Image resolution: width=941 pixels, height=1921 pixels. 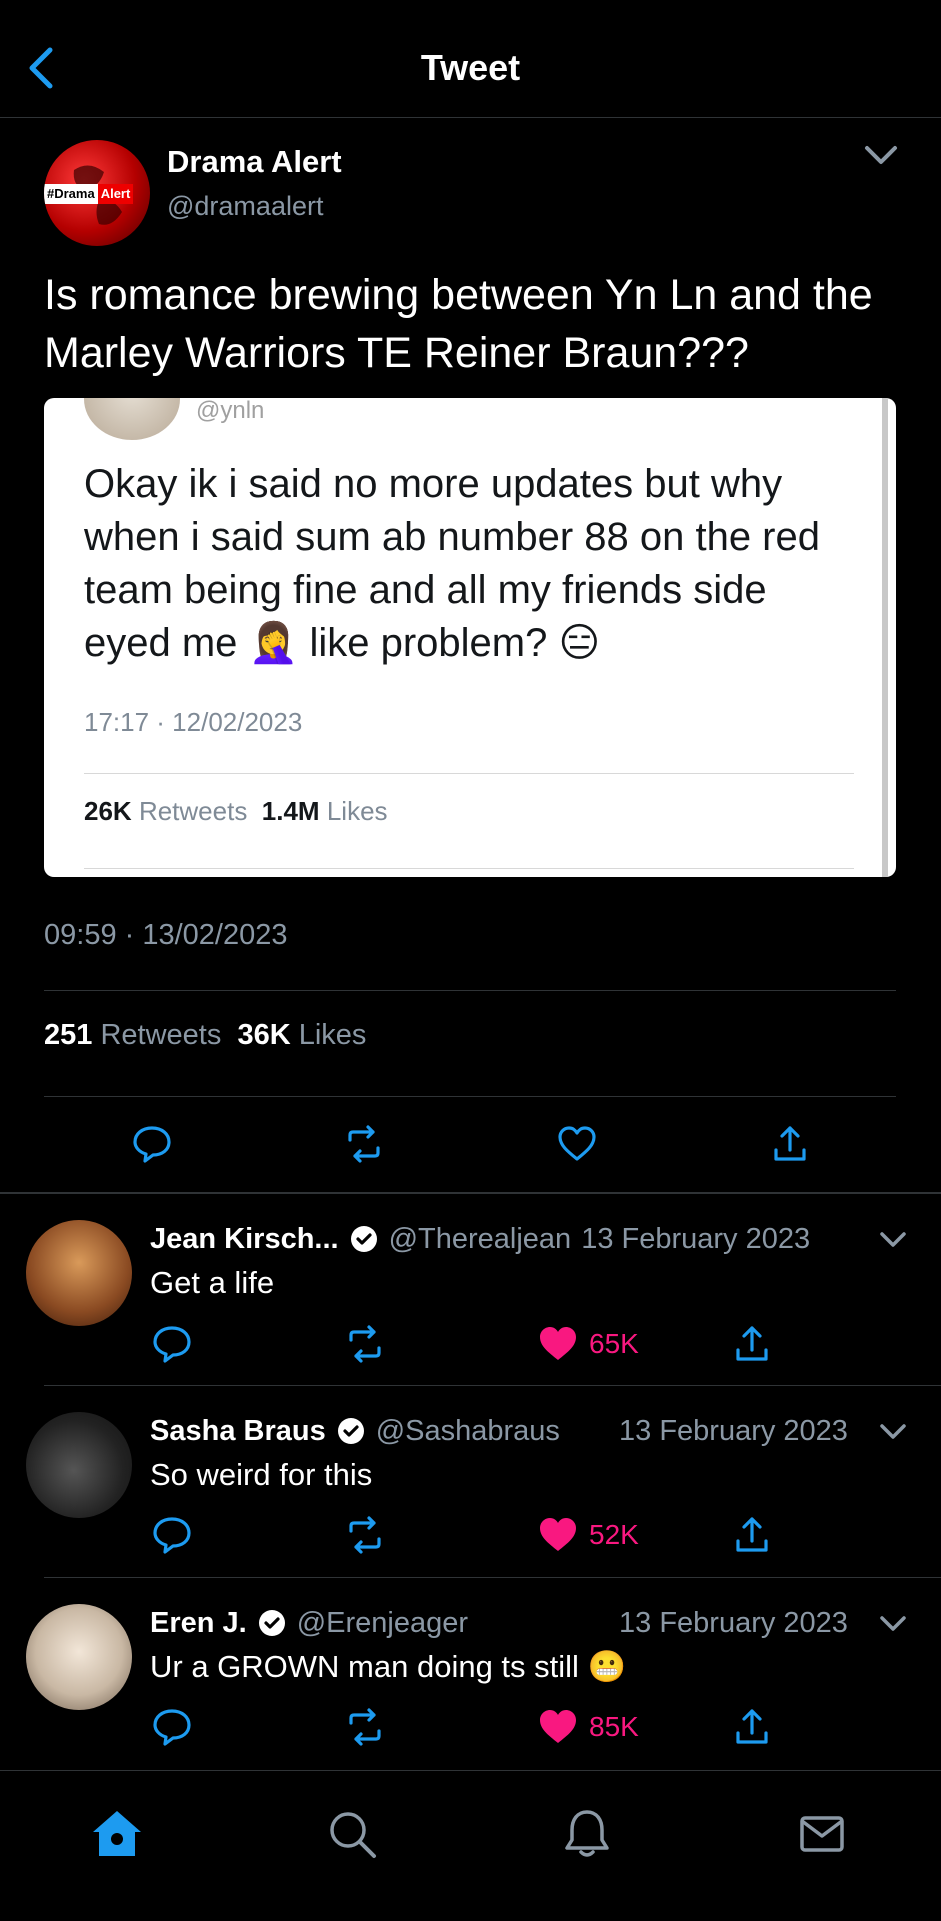 I want to click on heart-icon, so click(x=577, y=1143).